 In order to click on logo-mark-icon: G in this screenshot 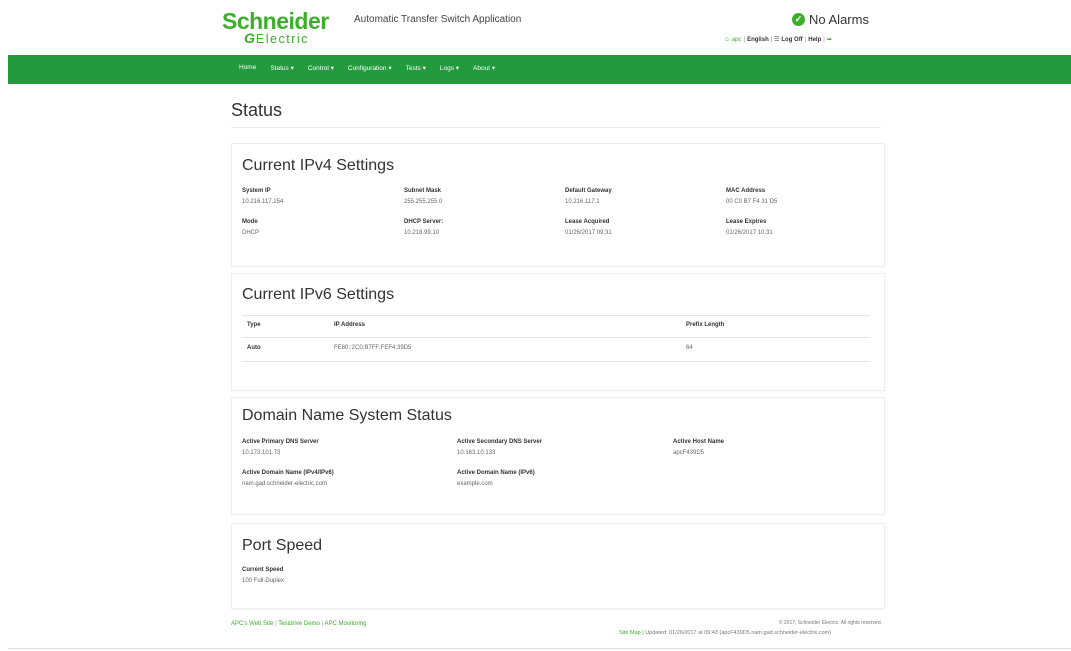, I will do `click(249, 38)`.